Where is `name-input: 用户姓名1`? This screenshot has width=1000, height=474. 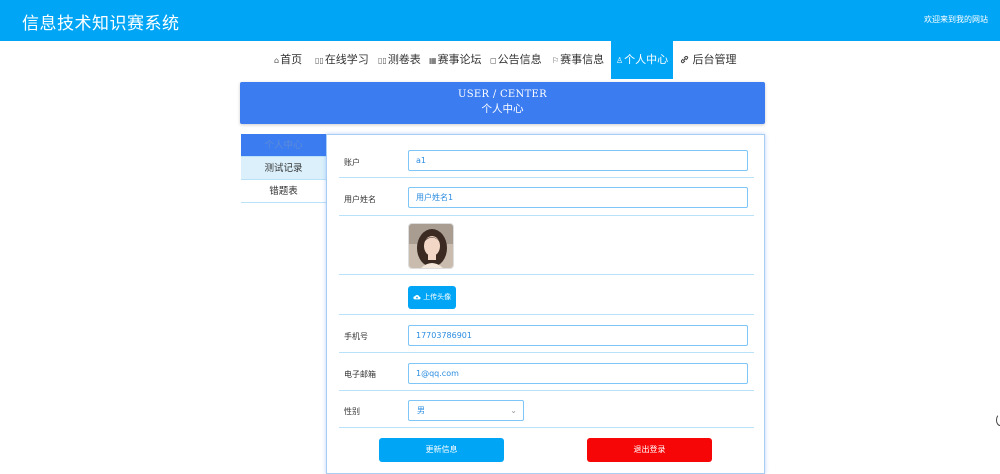 name-input: 用户姓名1 is located at coordinates (578, 197).